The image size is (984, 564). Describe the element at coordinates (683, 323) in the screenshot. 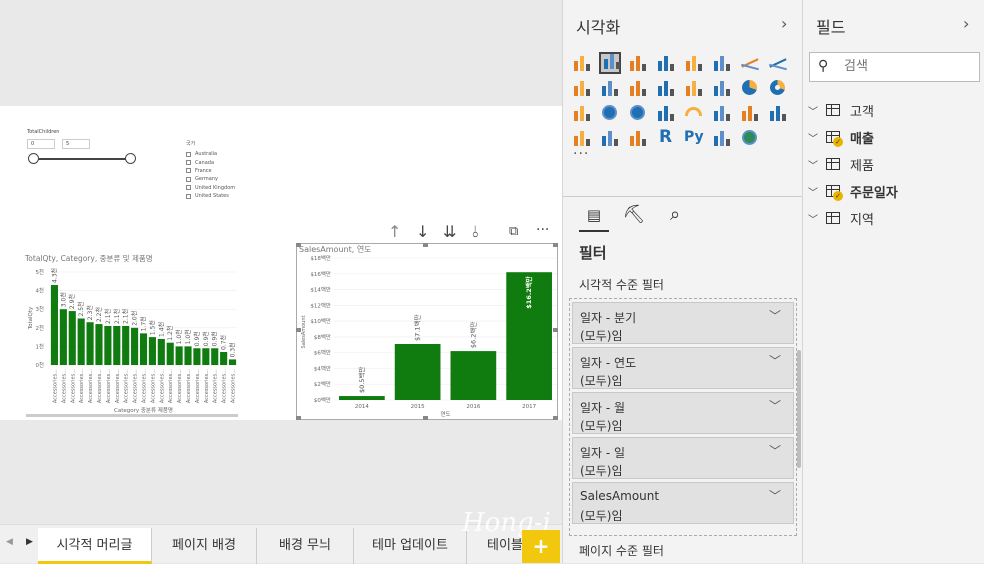

I see `filter-card: 일자 - 분기 (모두)임 ﹀` at that location.